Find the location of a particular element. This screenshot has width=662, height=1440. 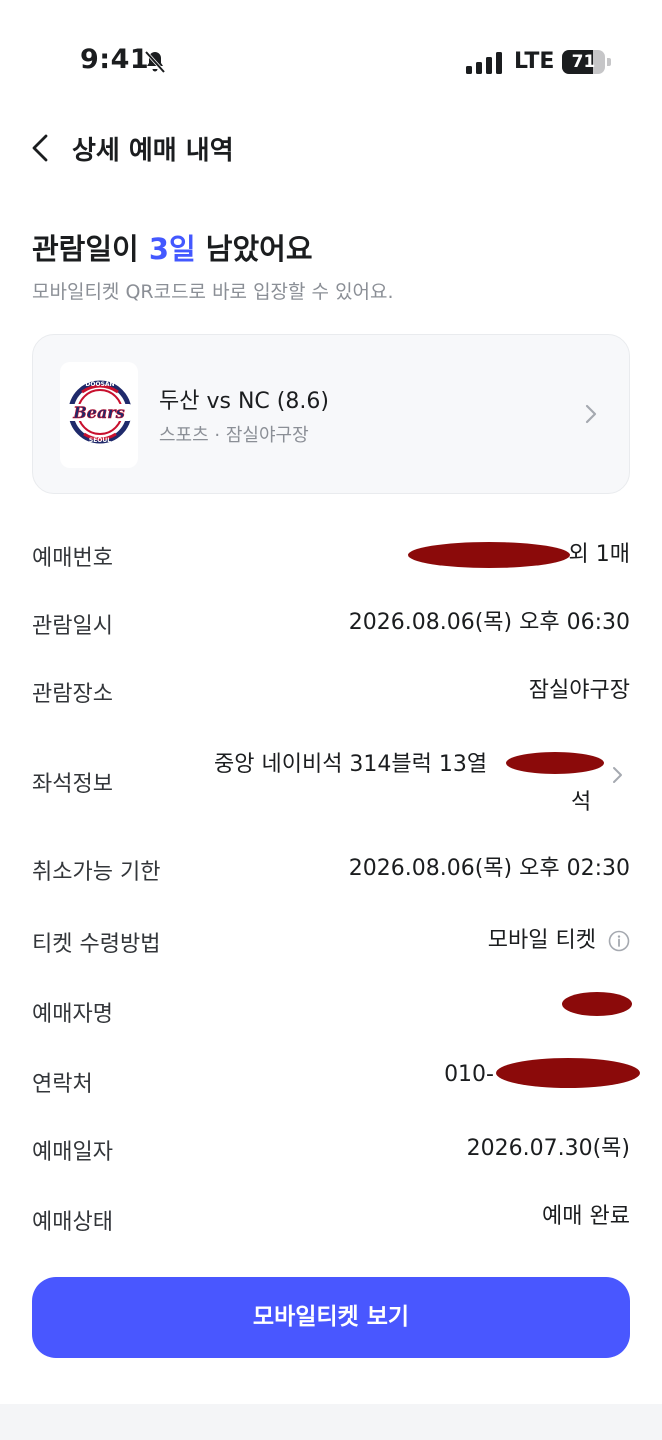

viewing-datetime-value: 2026.08.06(목) 오후 06:30 is located at coordinates (489, 622).